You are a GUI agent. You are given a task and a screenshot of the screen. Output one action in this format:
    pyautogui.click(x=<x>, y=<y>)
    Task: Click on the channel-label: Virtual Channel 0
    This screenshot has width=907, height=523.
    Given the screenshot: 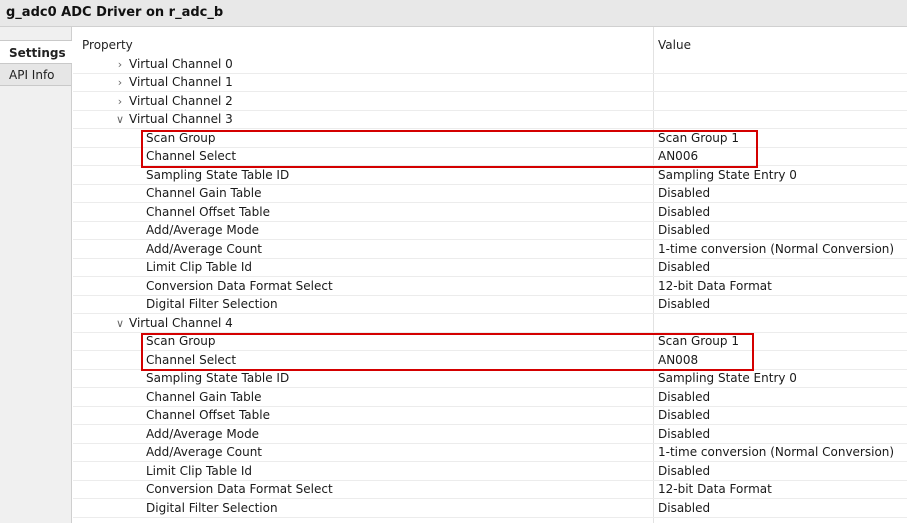 What is the action you would take?
    pyautogui.click(x=181, y=63)
    